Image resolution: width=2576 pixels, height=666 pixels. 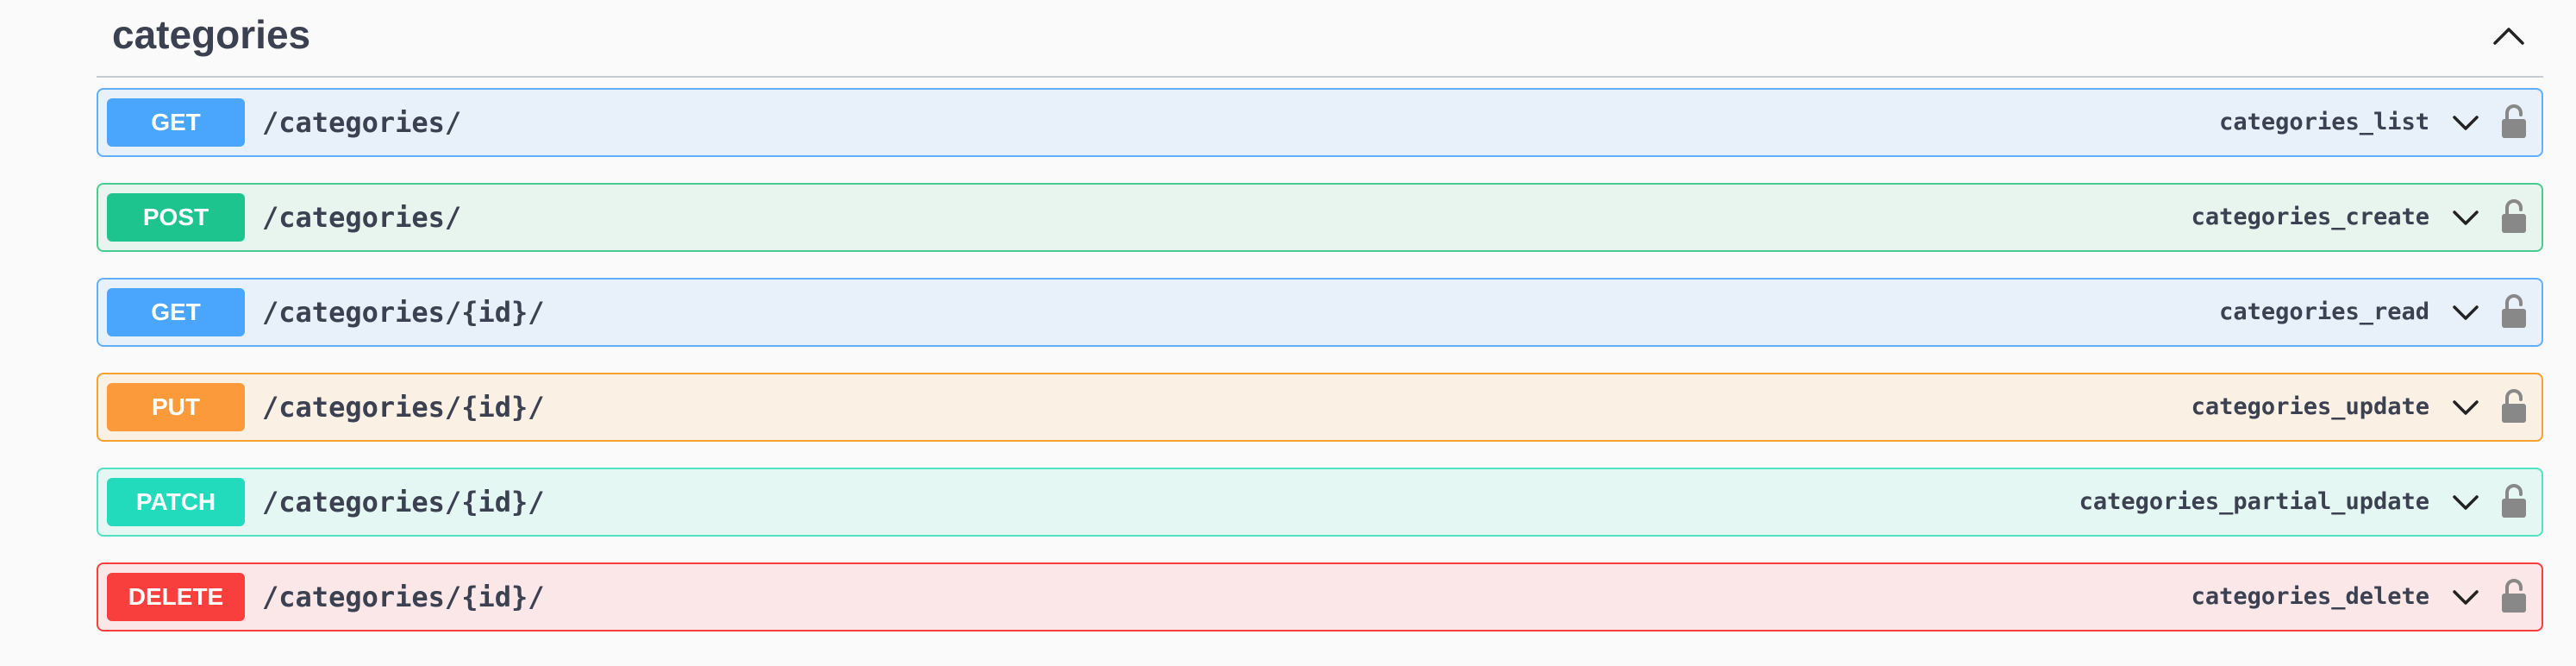 I want to click on method-badge: POST, so click(x=176, y=218).